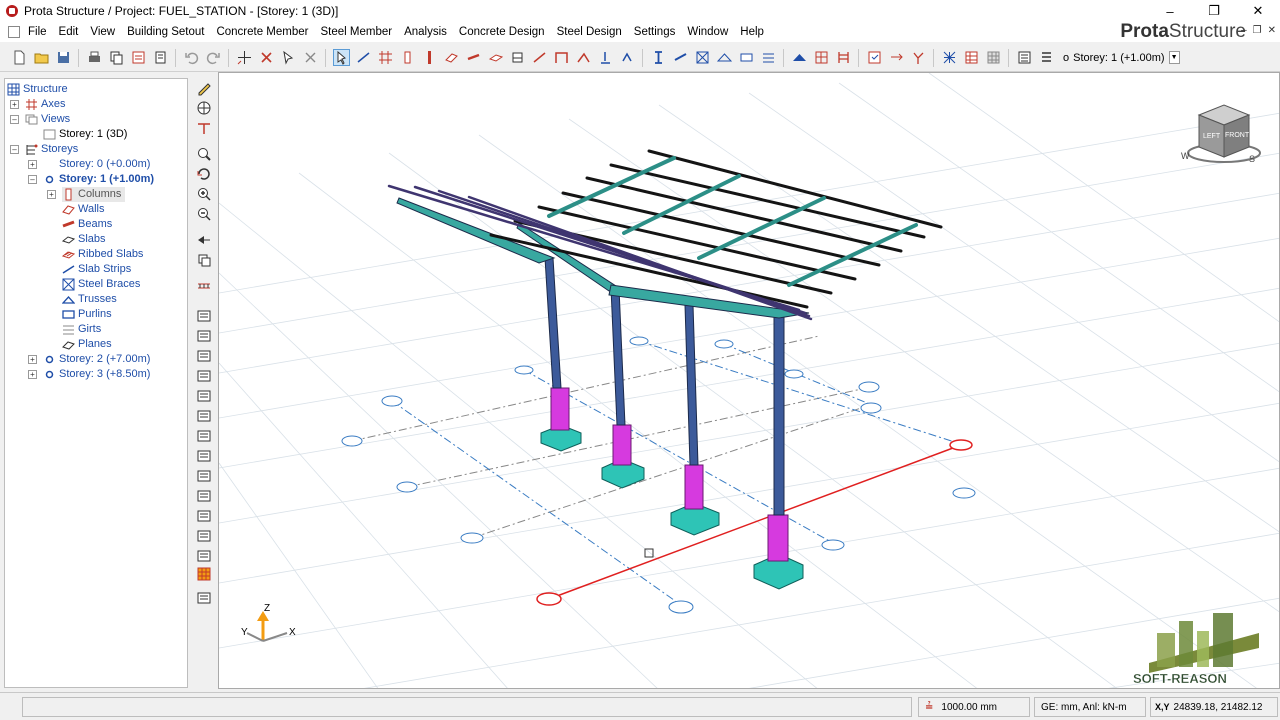 The width and height of the screenshot is (1280, 720). I want to click on layers-icon, so click(204, 260).